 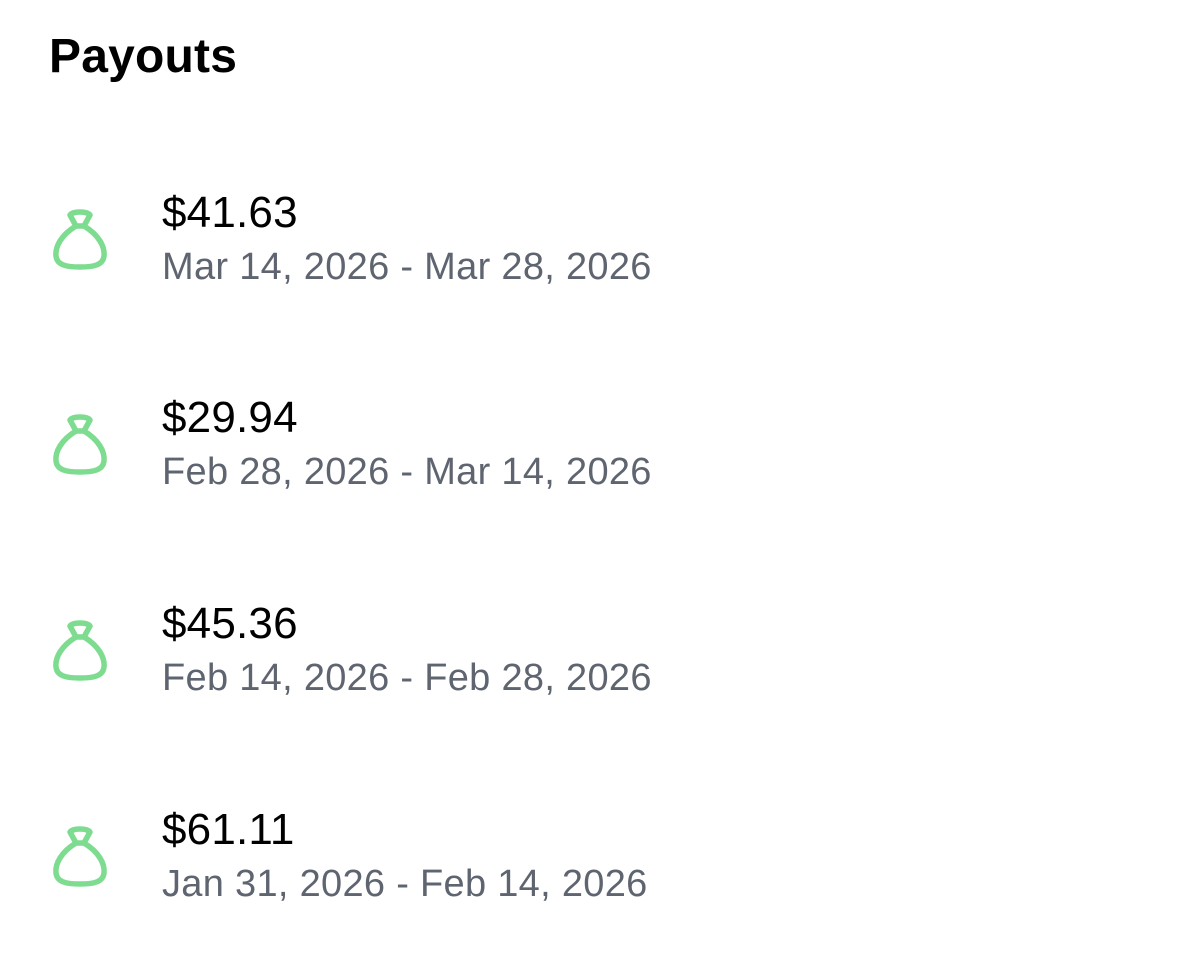 What do you see at coordinates (407, 267) in the screenshot?
I see `payout-period: Mar 14, 2026 - Mar 28, 2026` at bounding box center [407, 267].